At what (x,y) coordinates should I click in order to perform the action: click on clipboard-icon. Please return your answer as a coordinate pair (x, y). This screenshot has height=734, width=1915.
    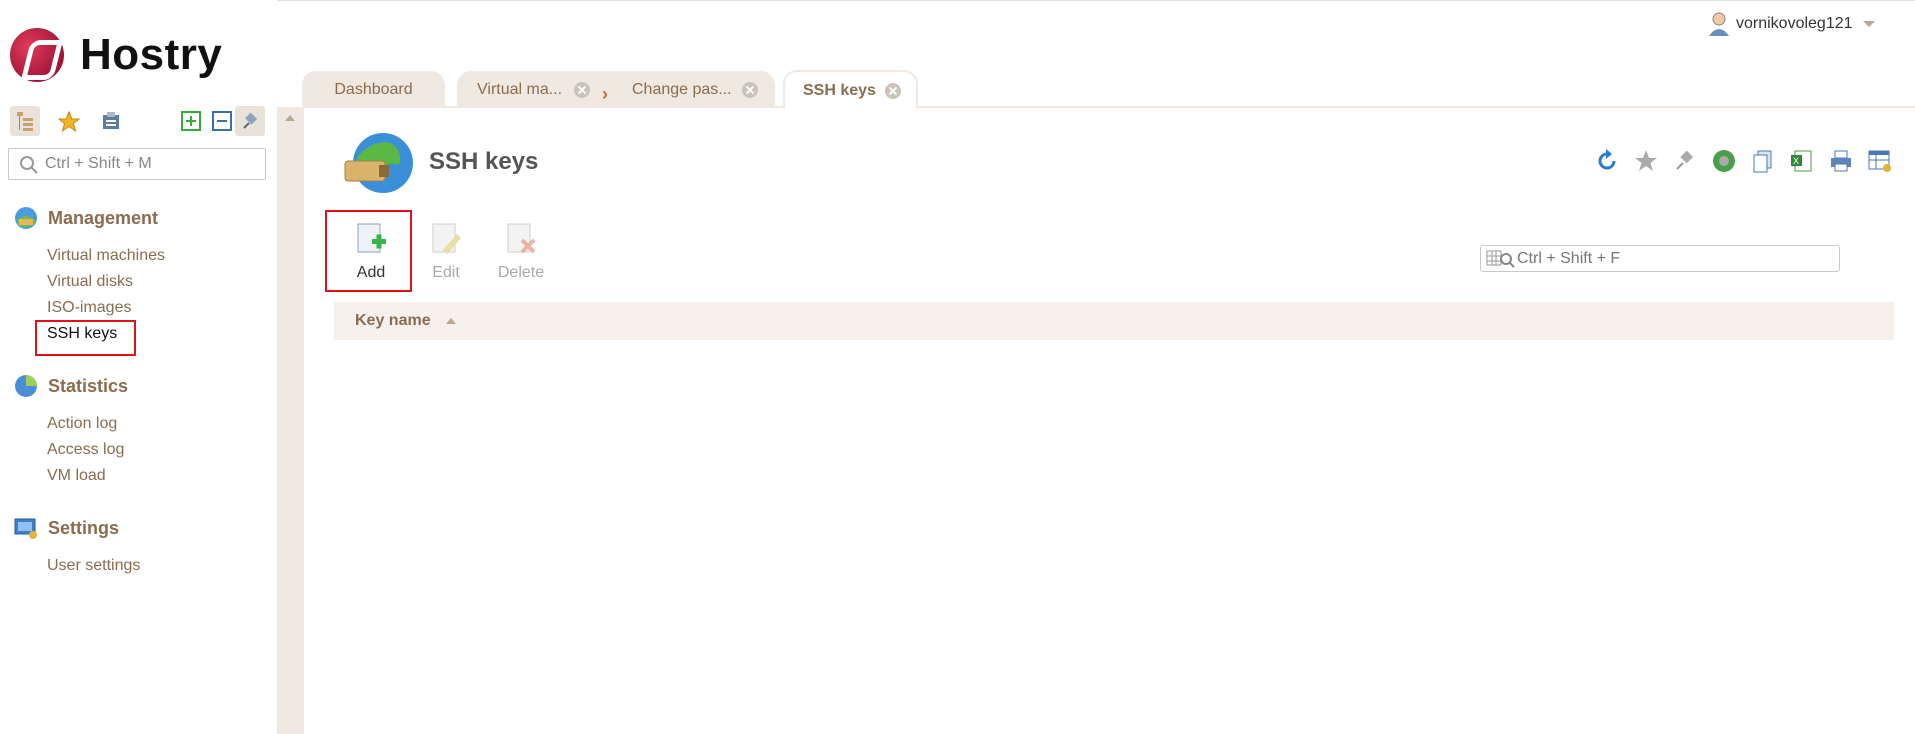
    Looking at the image, I should click on (111, 121).